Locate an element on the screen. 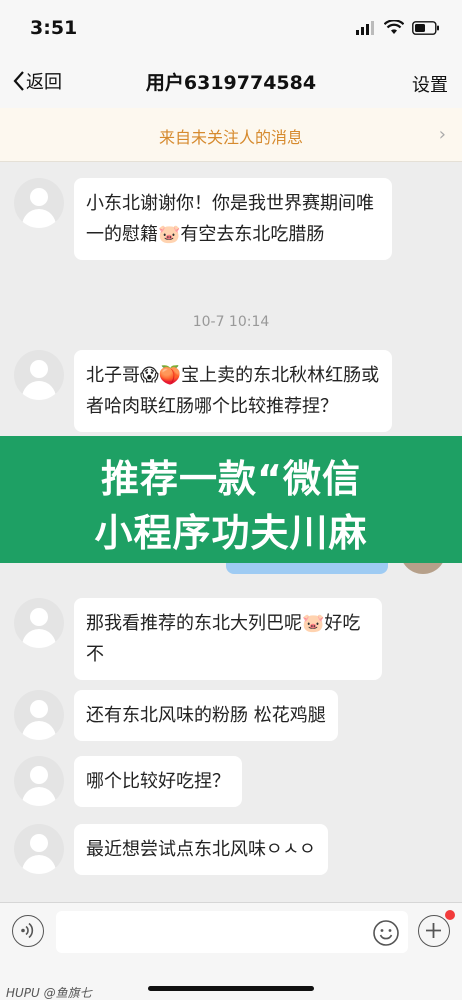  promo-banner: 推荐一款“微信 小程序功夫川麻 is located at coordinates (231, 499).